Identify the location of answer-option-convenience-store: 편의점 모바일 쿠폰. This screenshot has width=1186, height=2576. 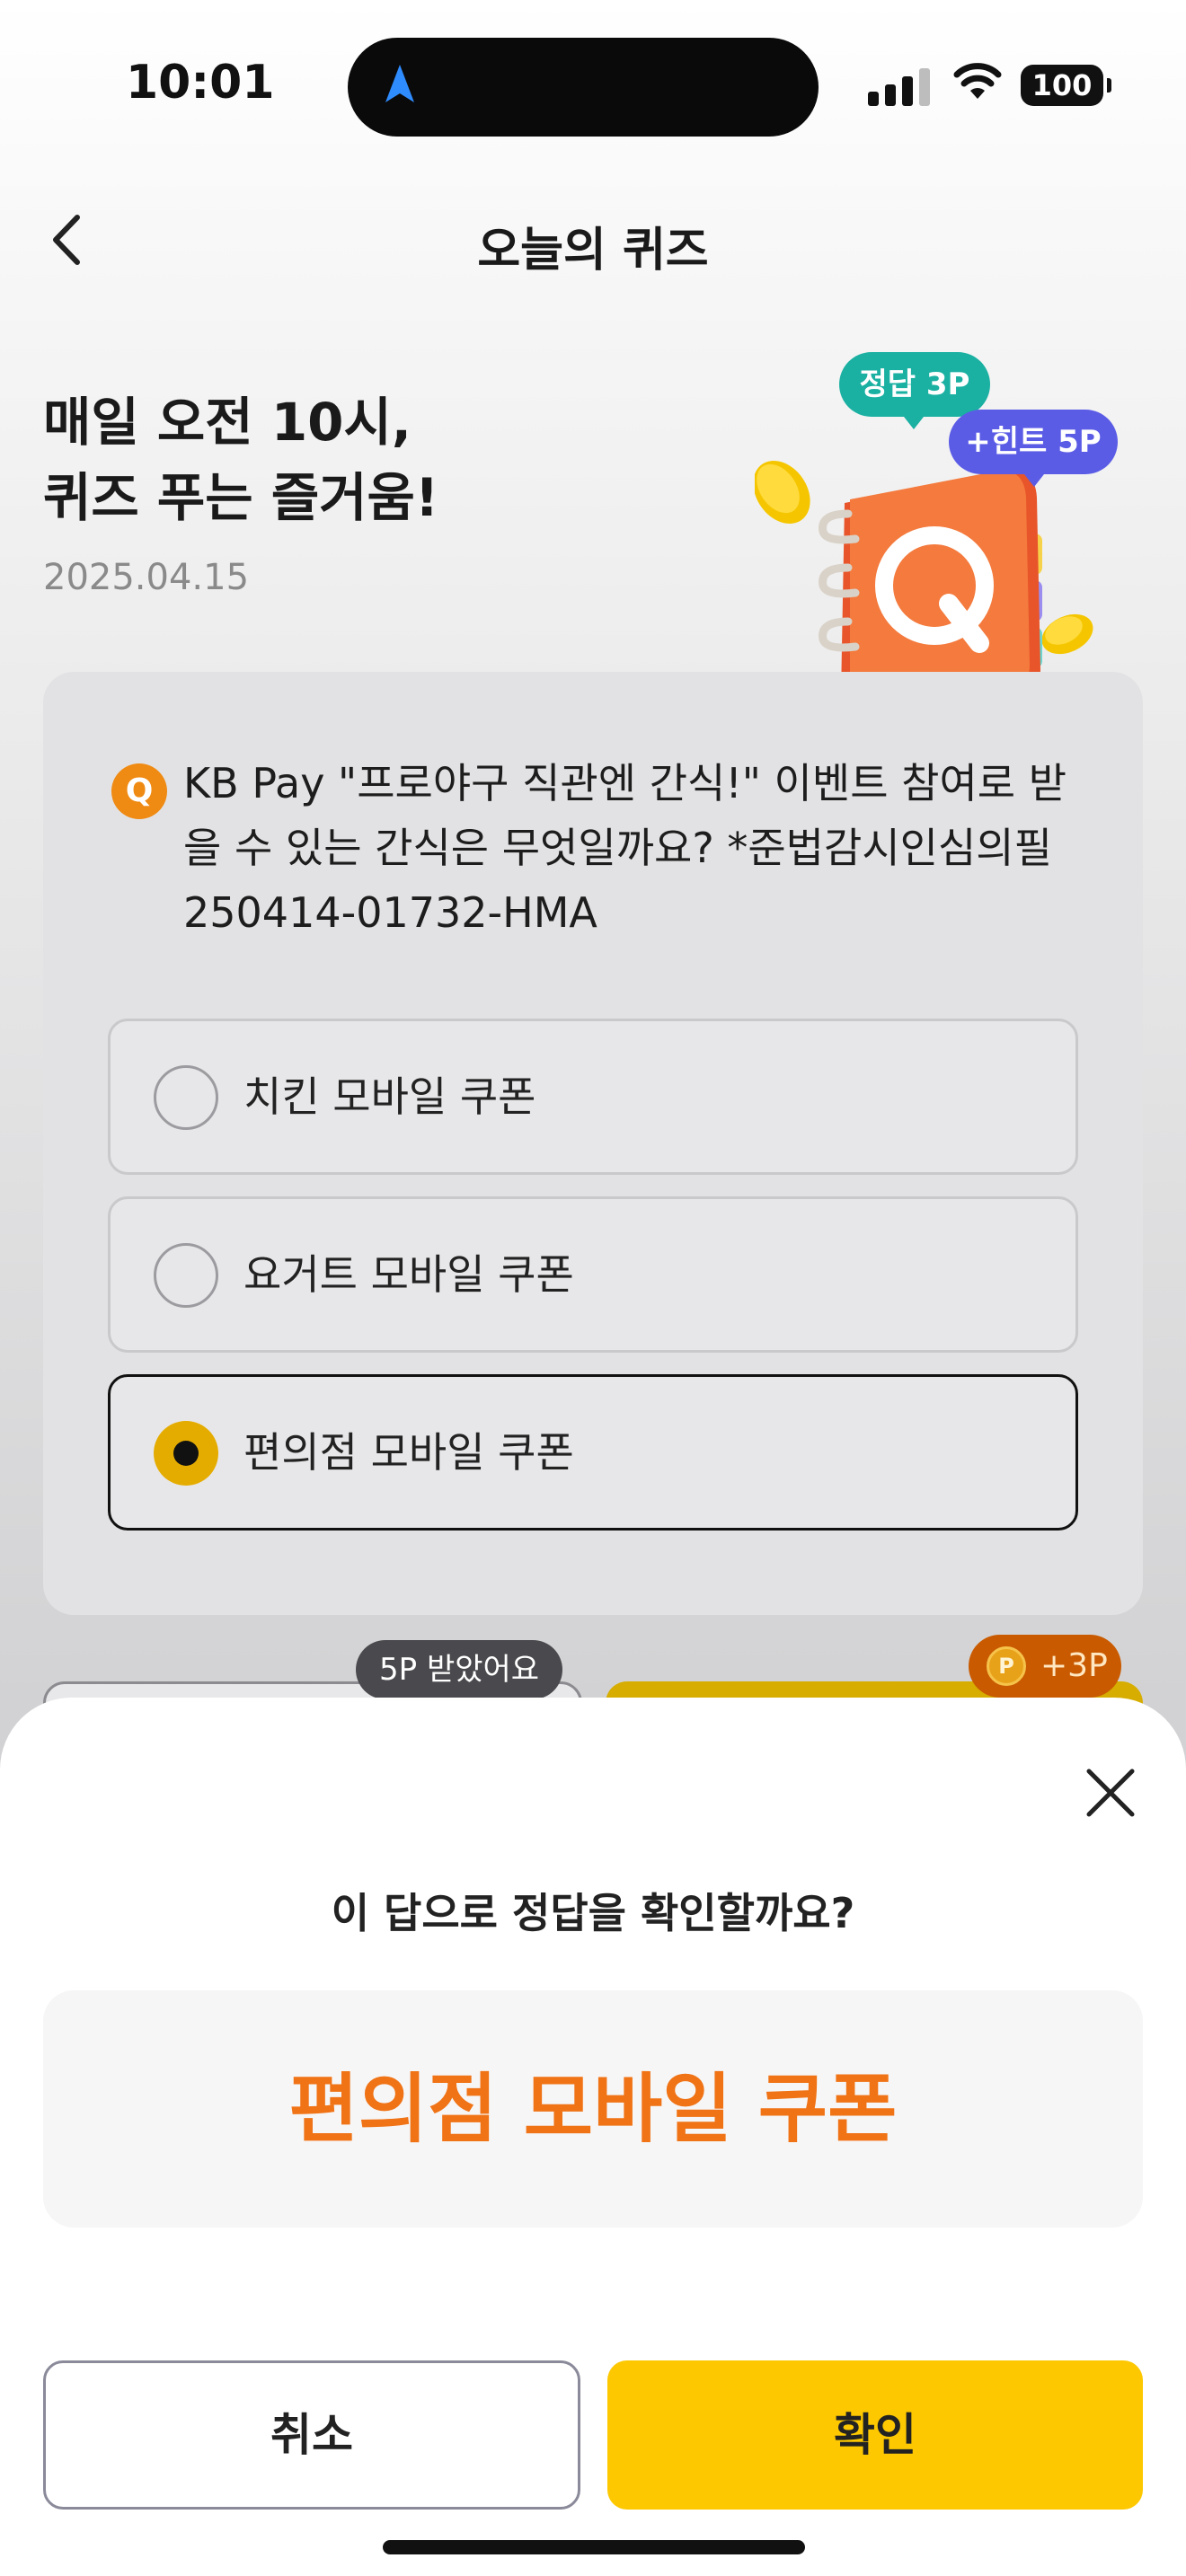
(593, 1452).